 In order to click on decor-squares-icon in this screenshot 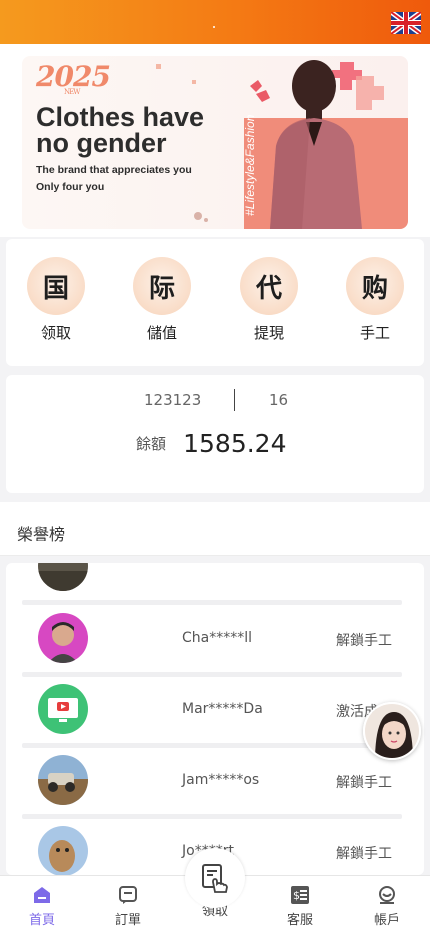, I will do `click(176, 74)`.